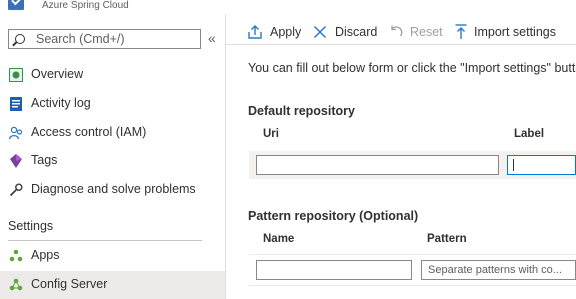 The width and height of the screenshot is (576, 299). I want to click on label-column-header: Label, so click(529, 134).